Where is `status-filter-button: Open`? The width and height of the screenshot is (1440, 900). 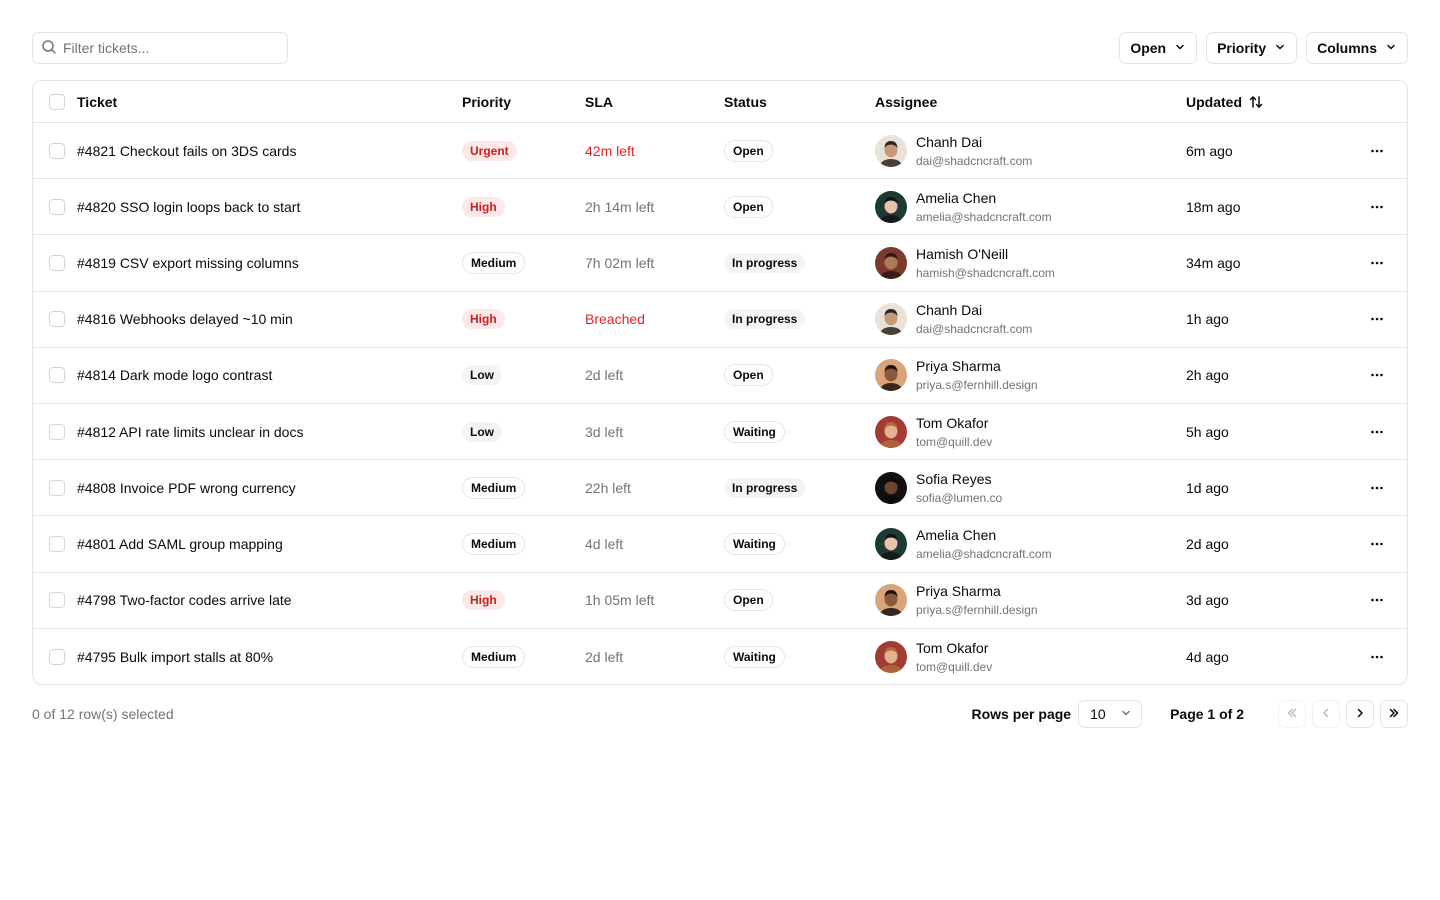 status-filter-button: Open is located at coordinates (1158, 48).